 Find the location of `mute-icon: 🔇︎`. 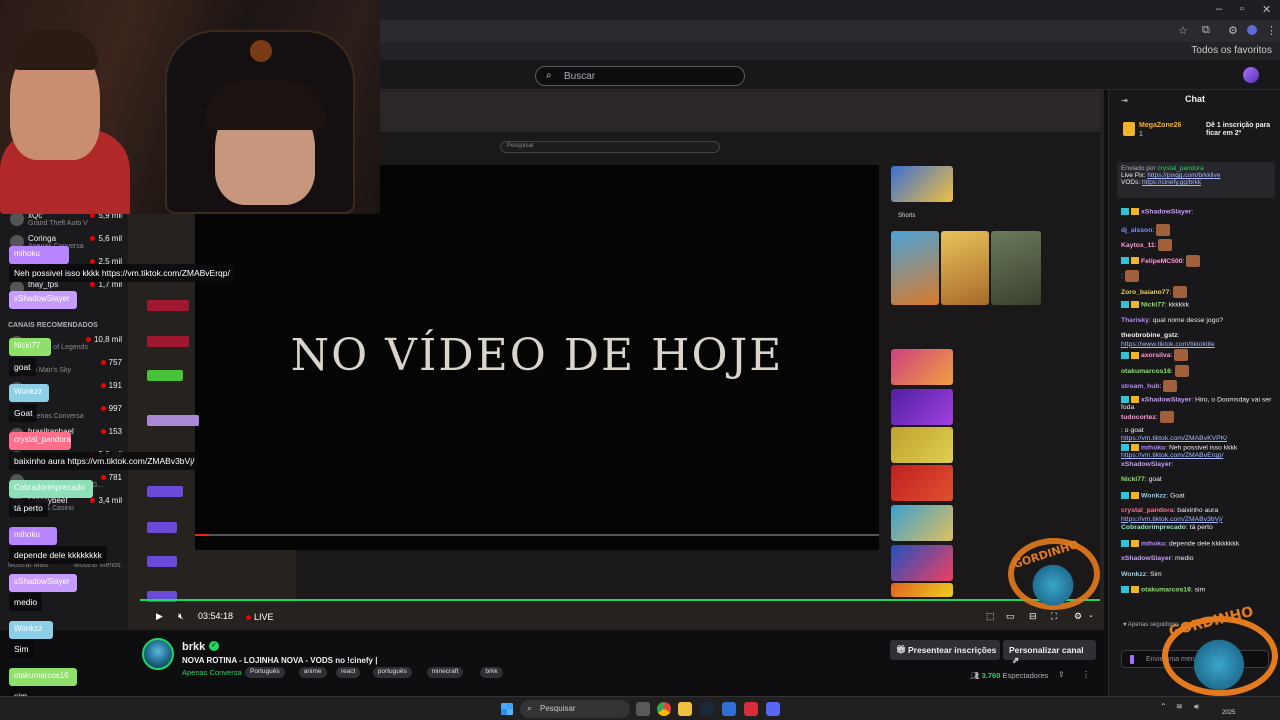

mute-icon: 🔇︎ is located at coordinates (181, 616).